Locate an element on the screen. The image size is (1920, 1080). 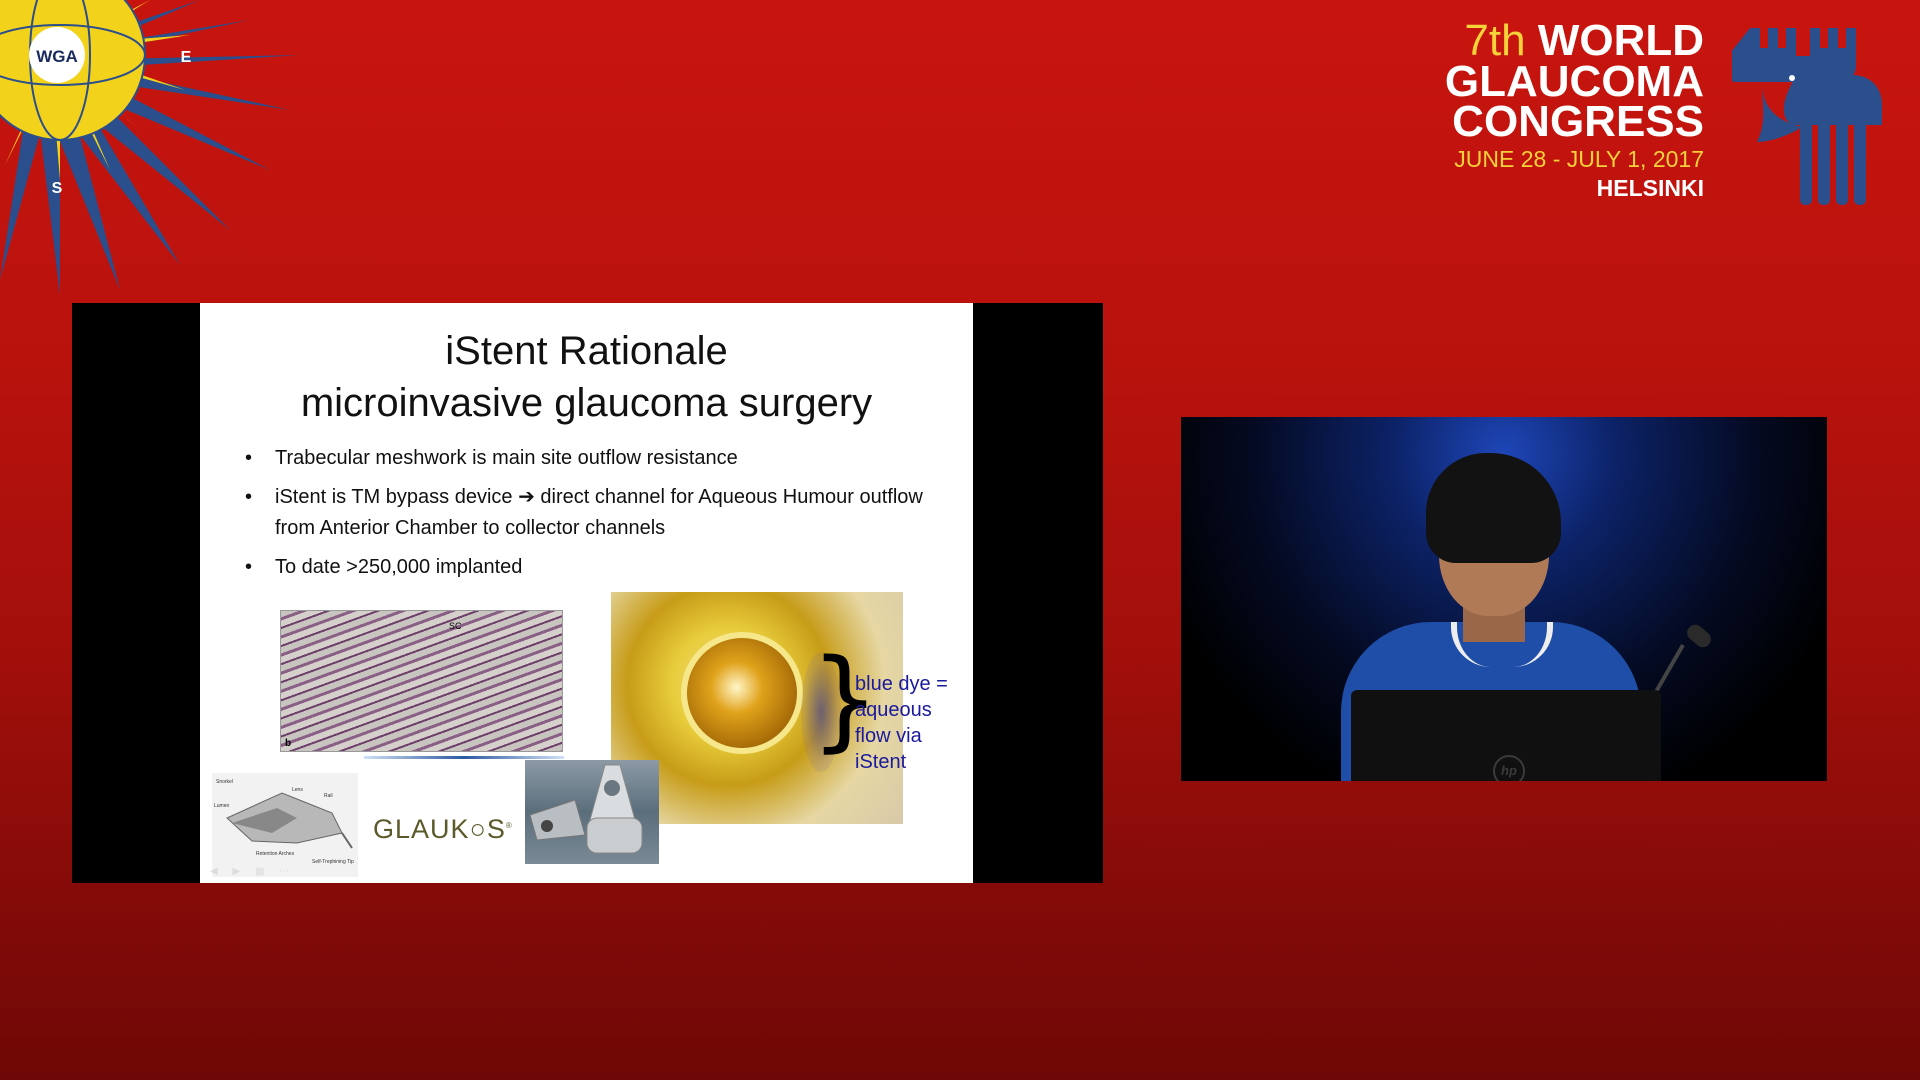
compass-south-label: S is located at coordinates (57, 188).